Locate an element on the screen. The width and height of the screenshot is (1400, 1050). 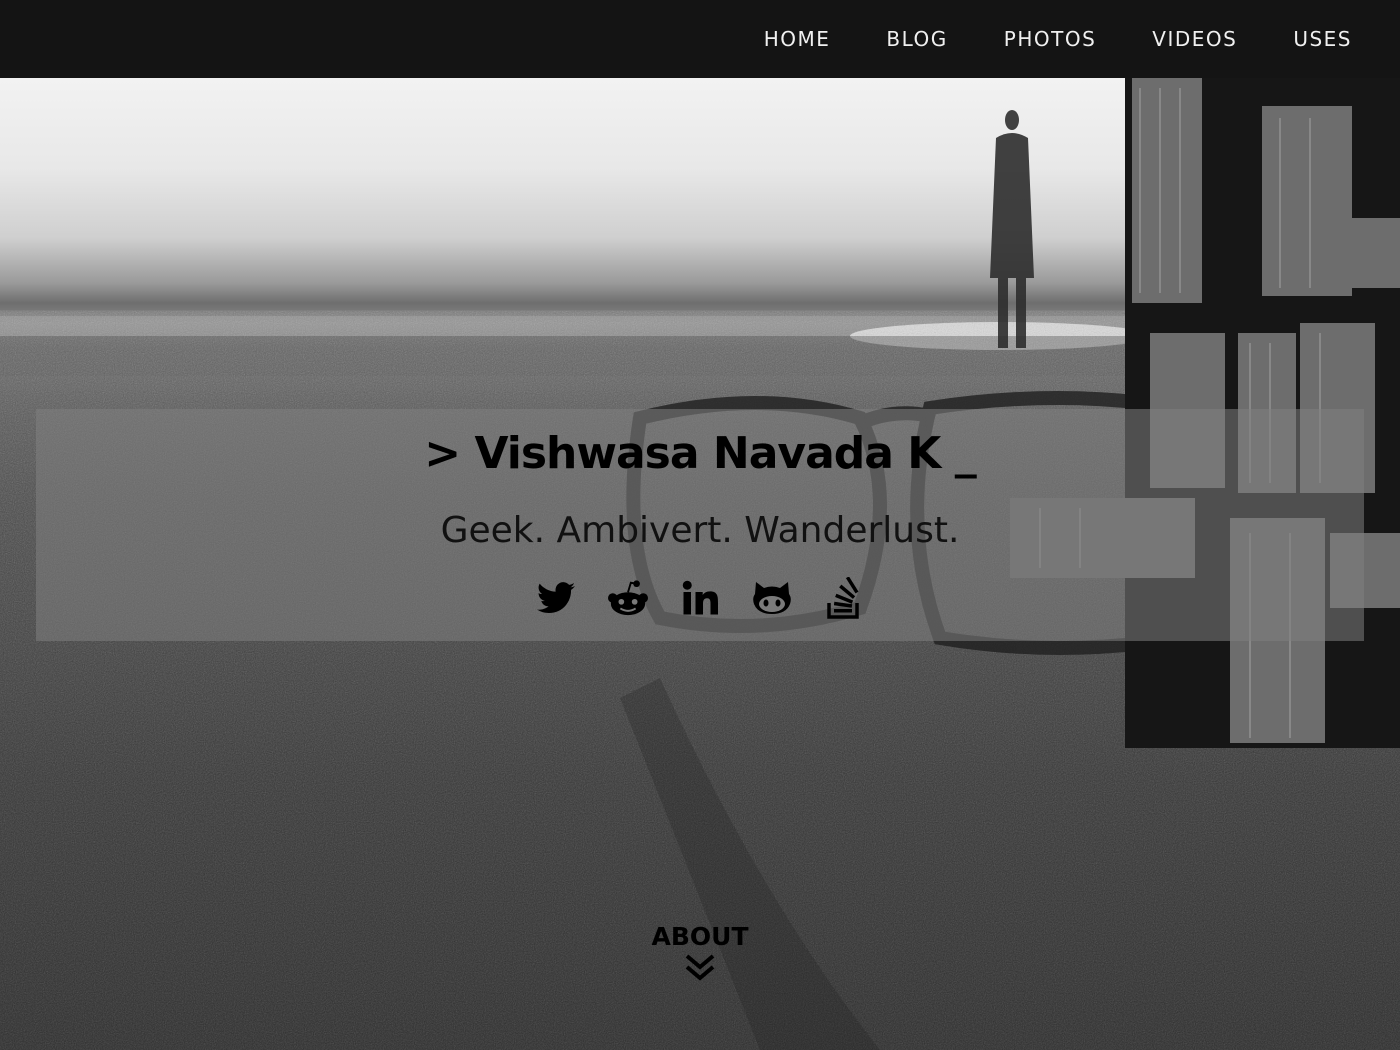
social-links is located at coordinates (700, 598).